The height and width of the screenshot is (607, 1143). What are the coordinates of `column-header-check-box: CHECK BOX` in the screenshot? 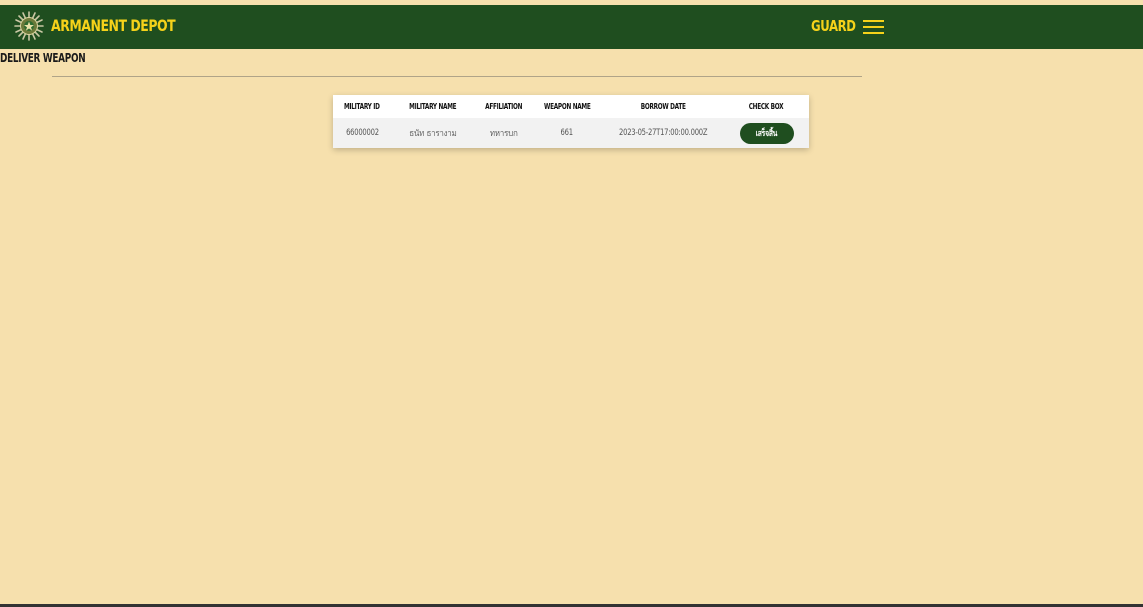 It's located at (766, 106).